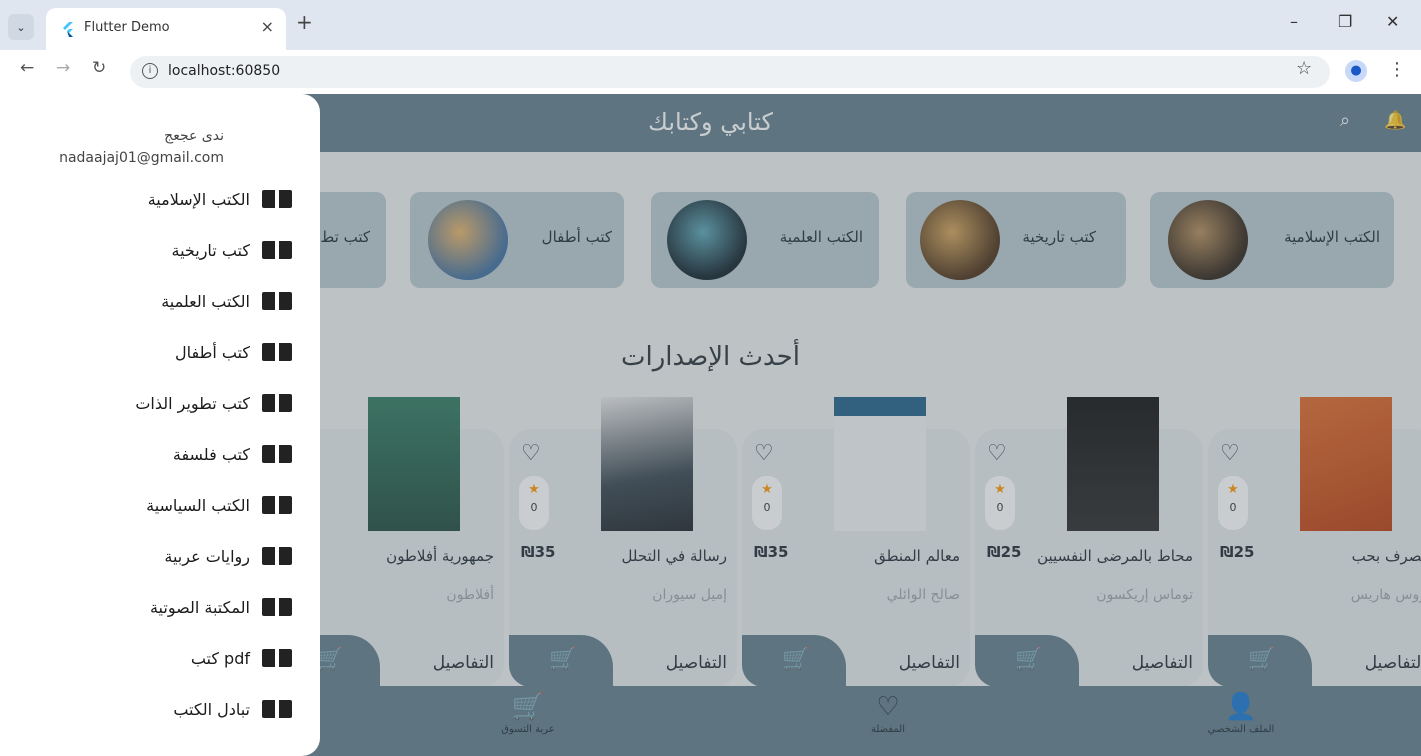 This screenshot has height=756, width=1421. I want to click on drawer-item-label: كتب تاريخية, so click(210, 250).